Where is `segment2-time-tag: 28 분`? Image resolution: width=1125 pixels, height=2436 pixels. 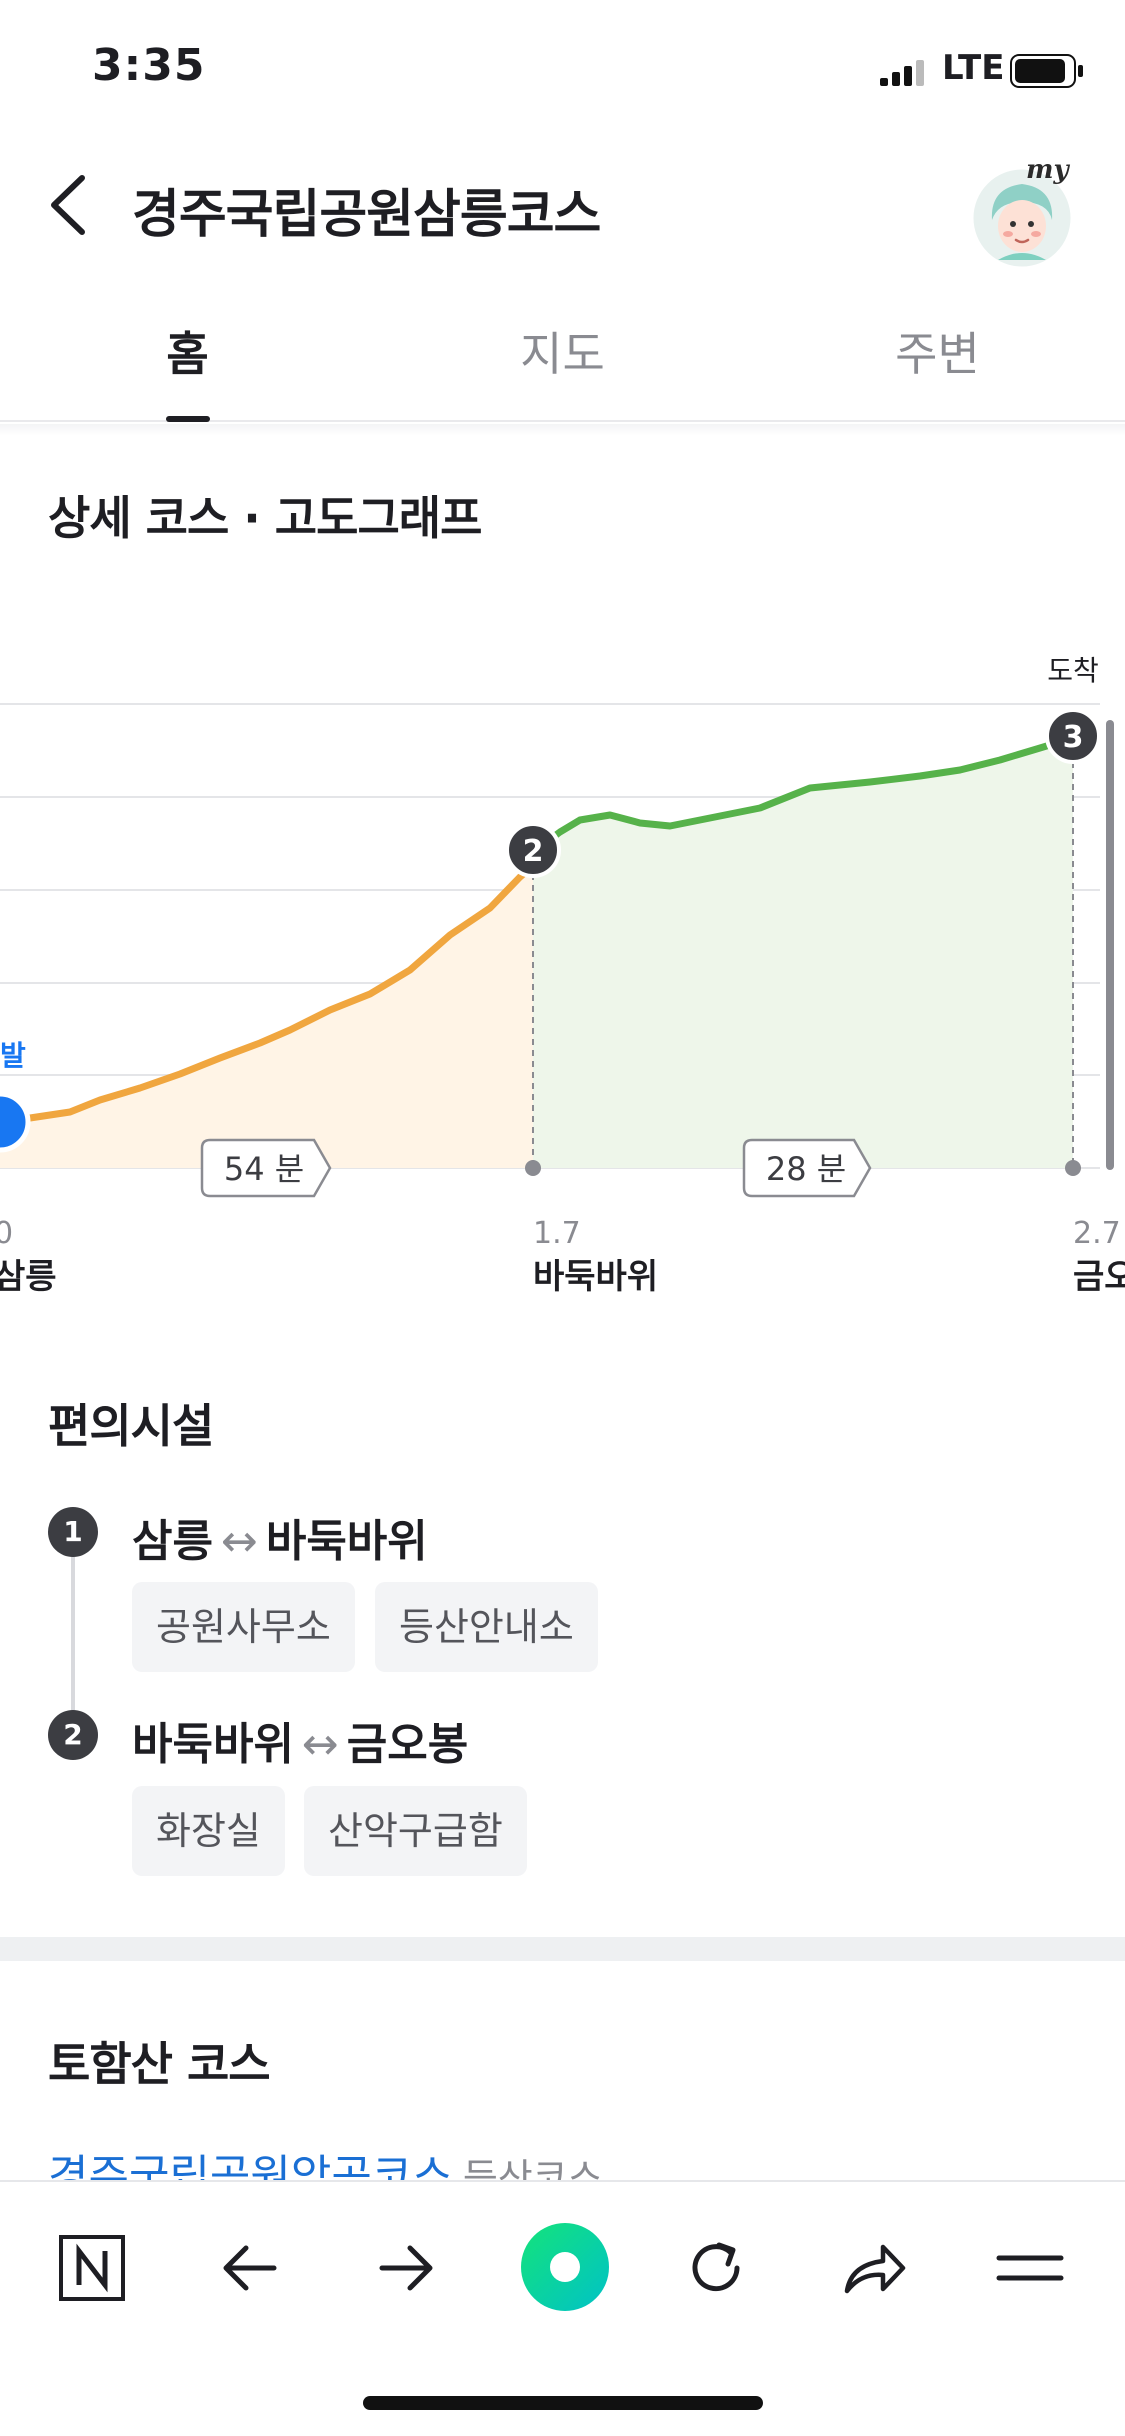 segment2-time-tag: 28 분 is located at coordinates (807, 1168).